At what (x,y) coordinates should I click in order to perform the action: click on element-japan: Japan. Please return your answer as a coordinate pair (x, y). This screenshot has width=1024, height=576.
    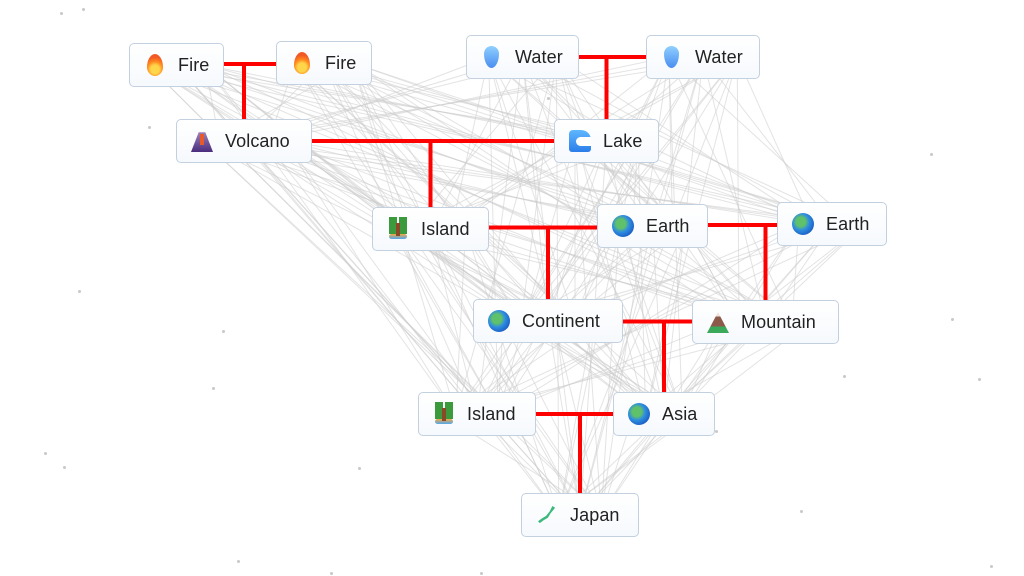
    Looking at the image, I should click on (580, 515).